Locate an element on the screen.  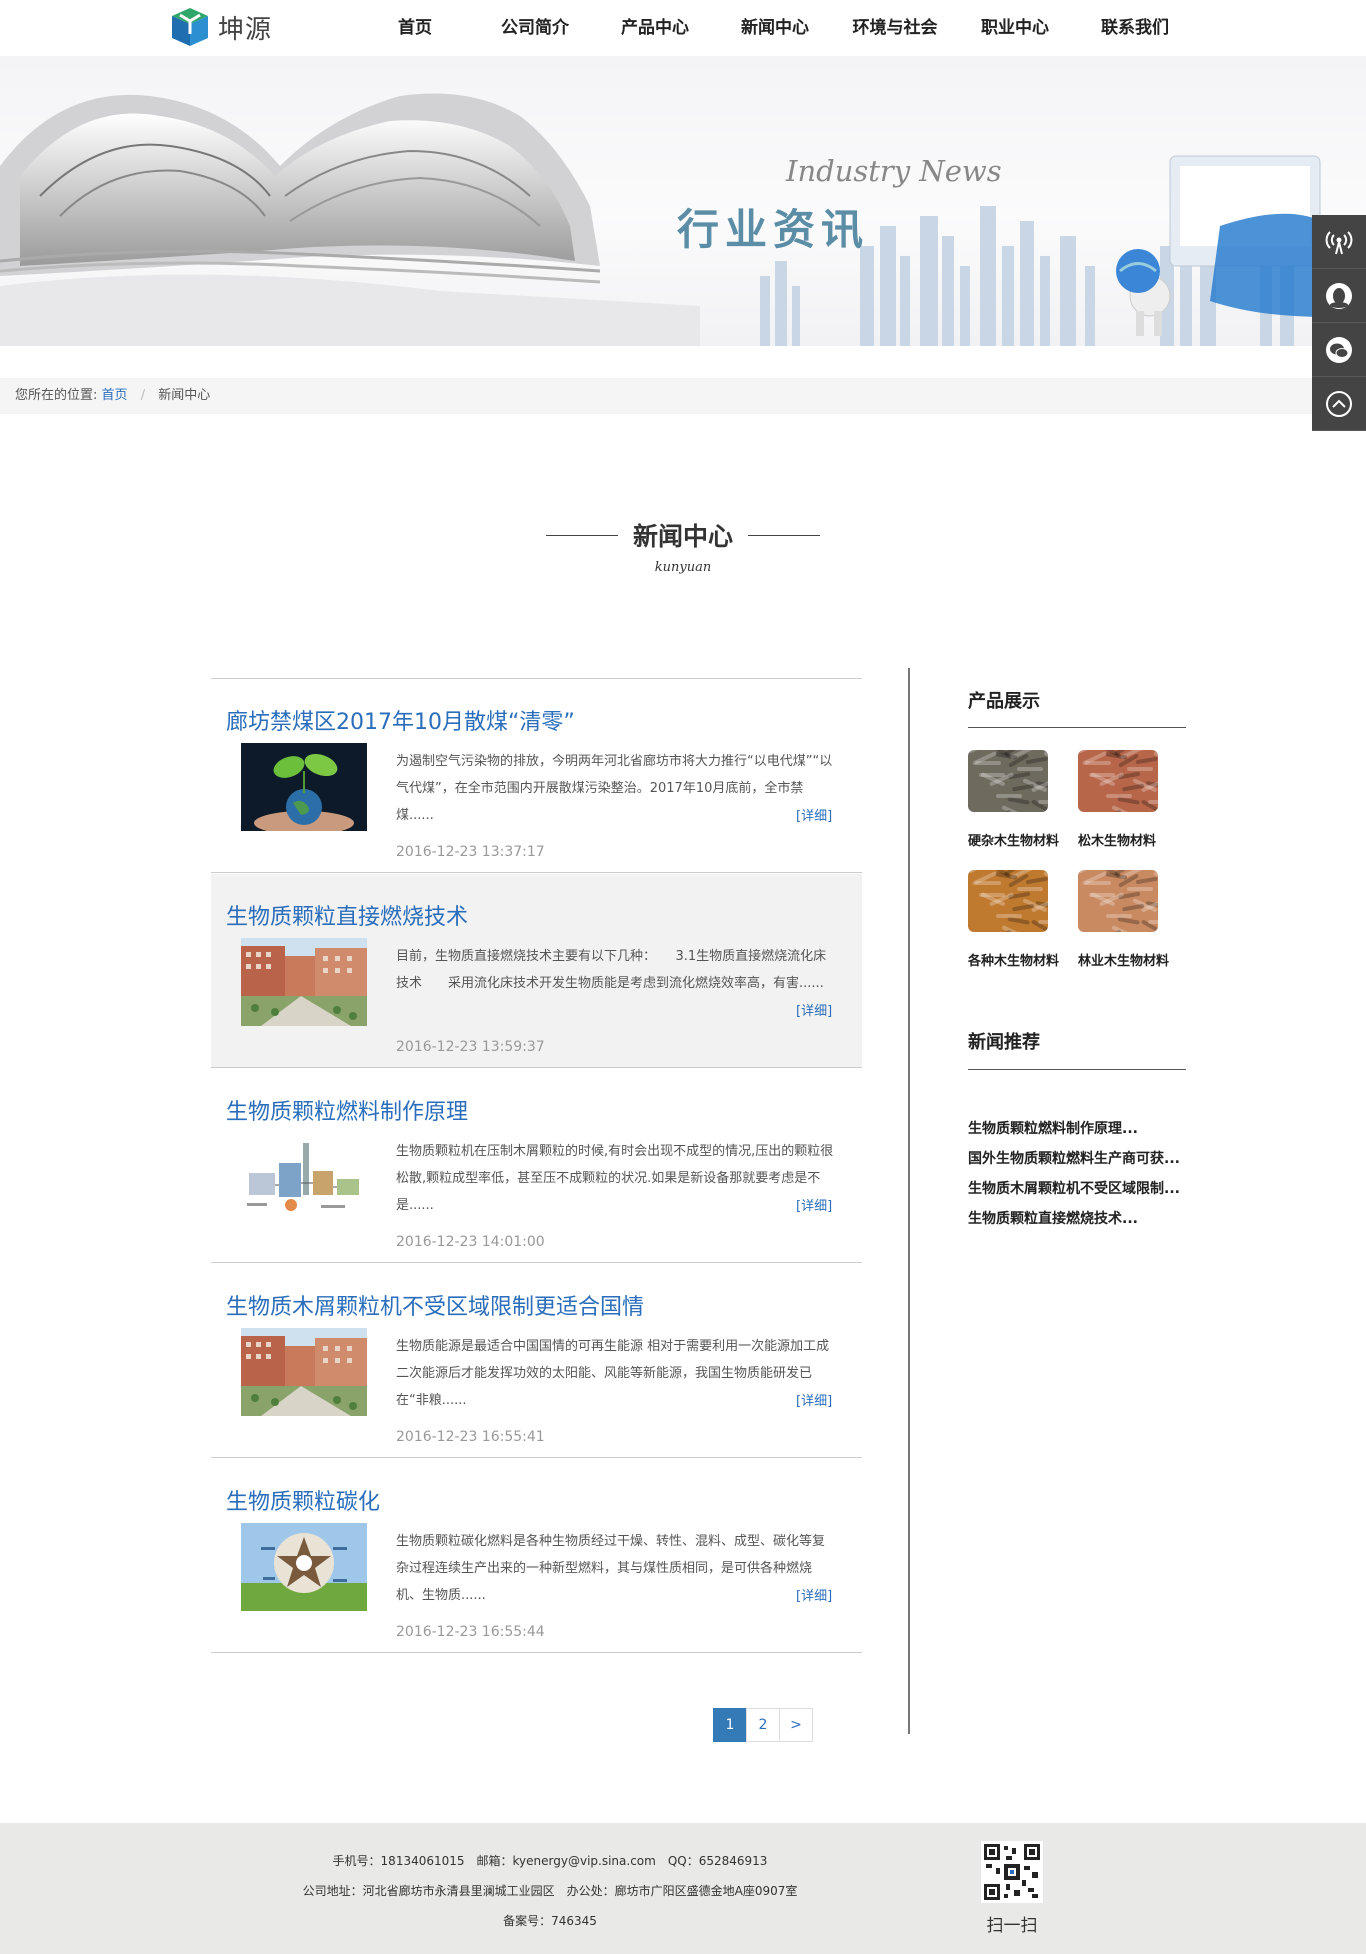
back-to-top-icon is located at coordinates (1339, 404).